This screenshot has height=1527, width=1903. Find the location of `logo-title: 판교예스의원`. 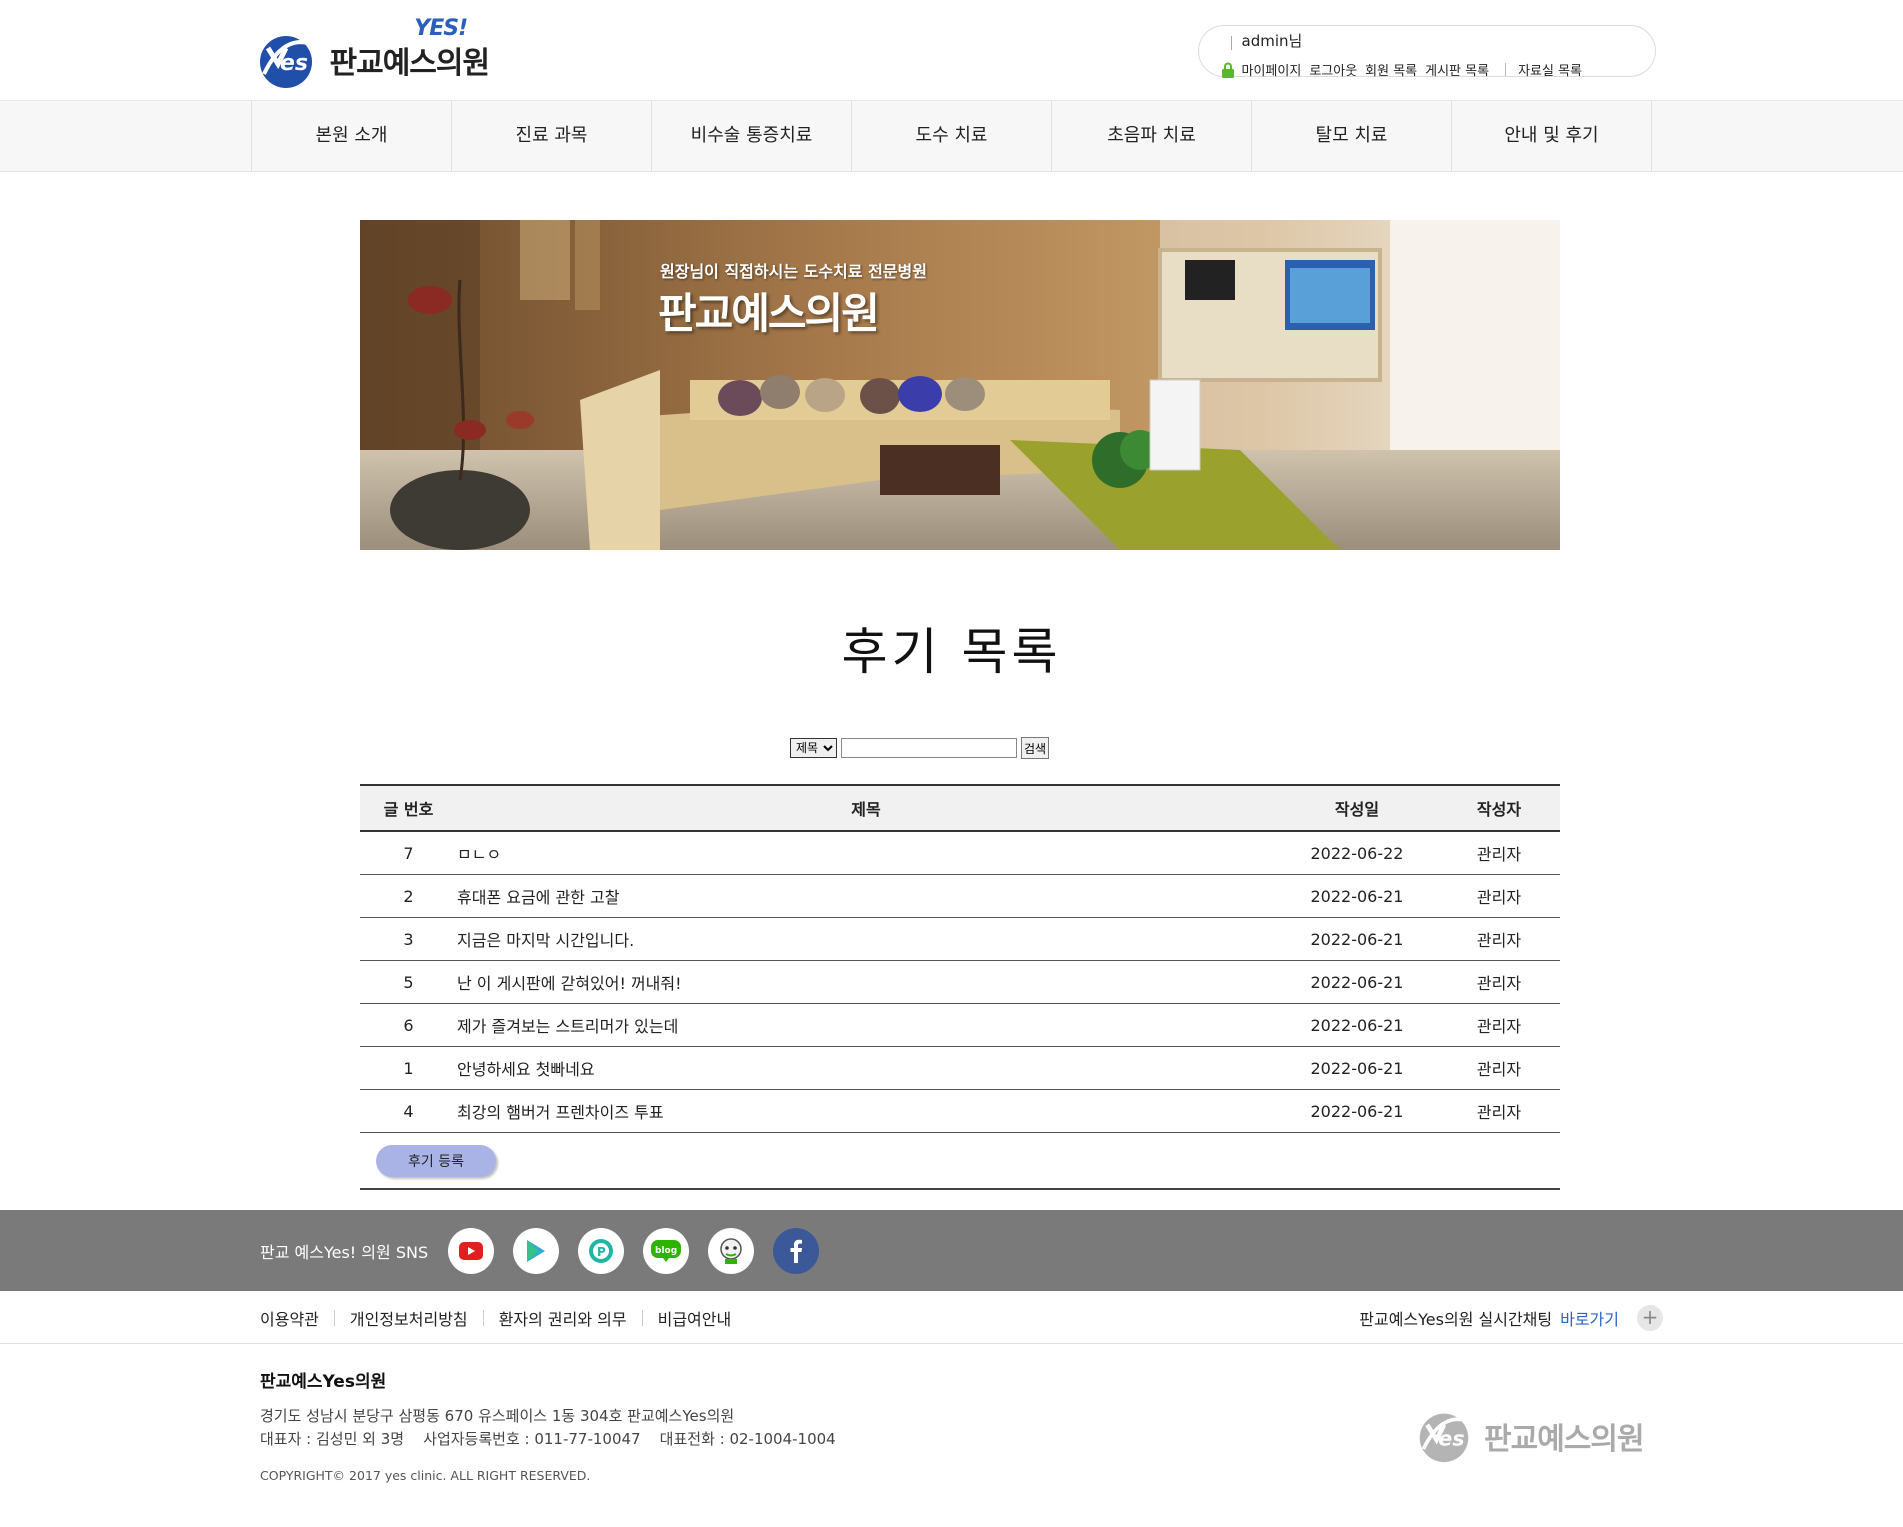

logo-title: 판교예스의원 is located at coordinates (410, 63).